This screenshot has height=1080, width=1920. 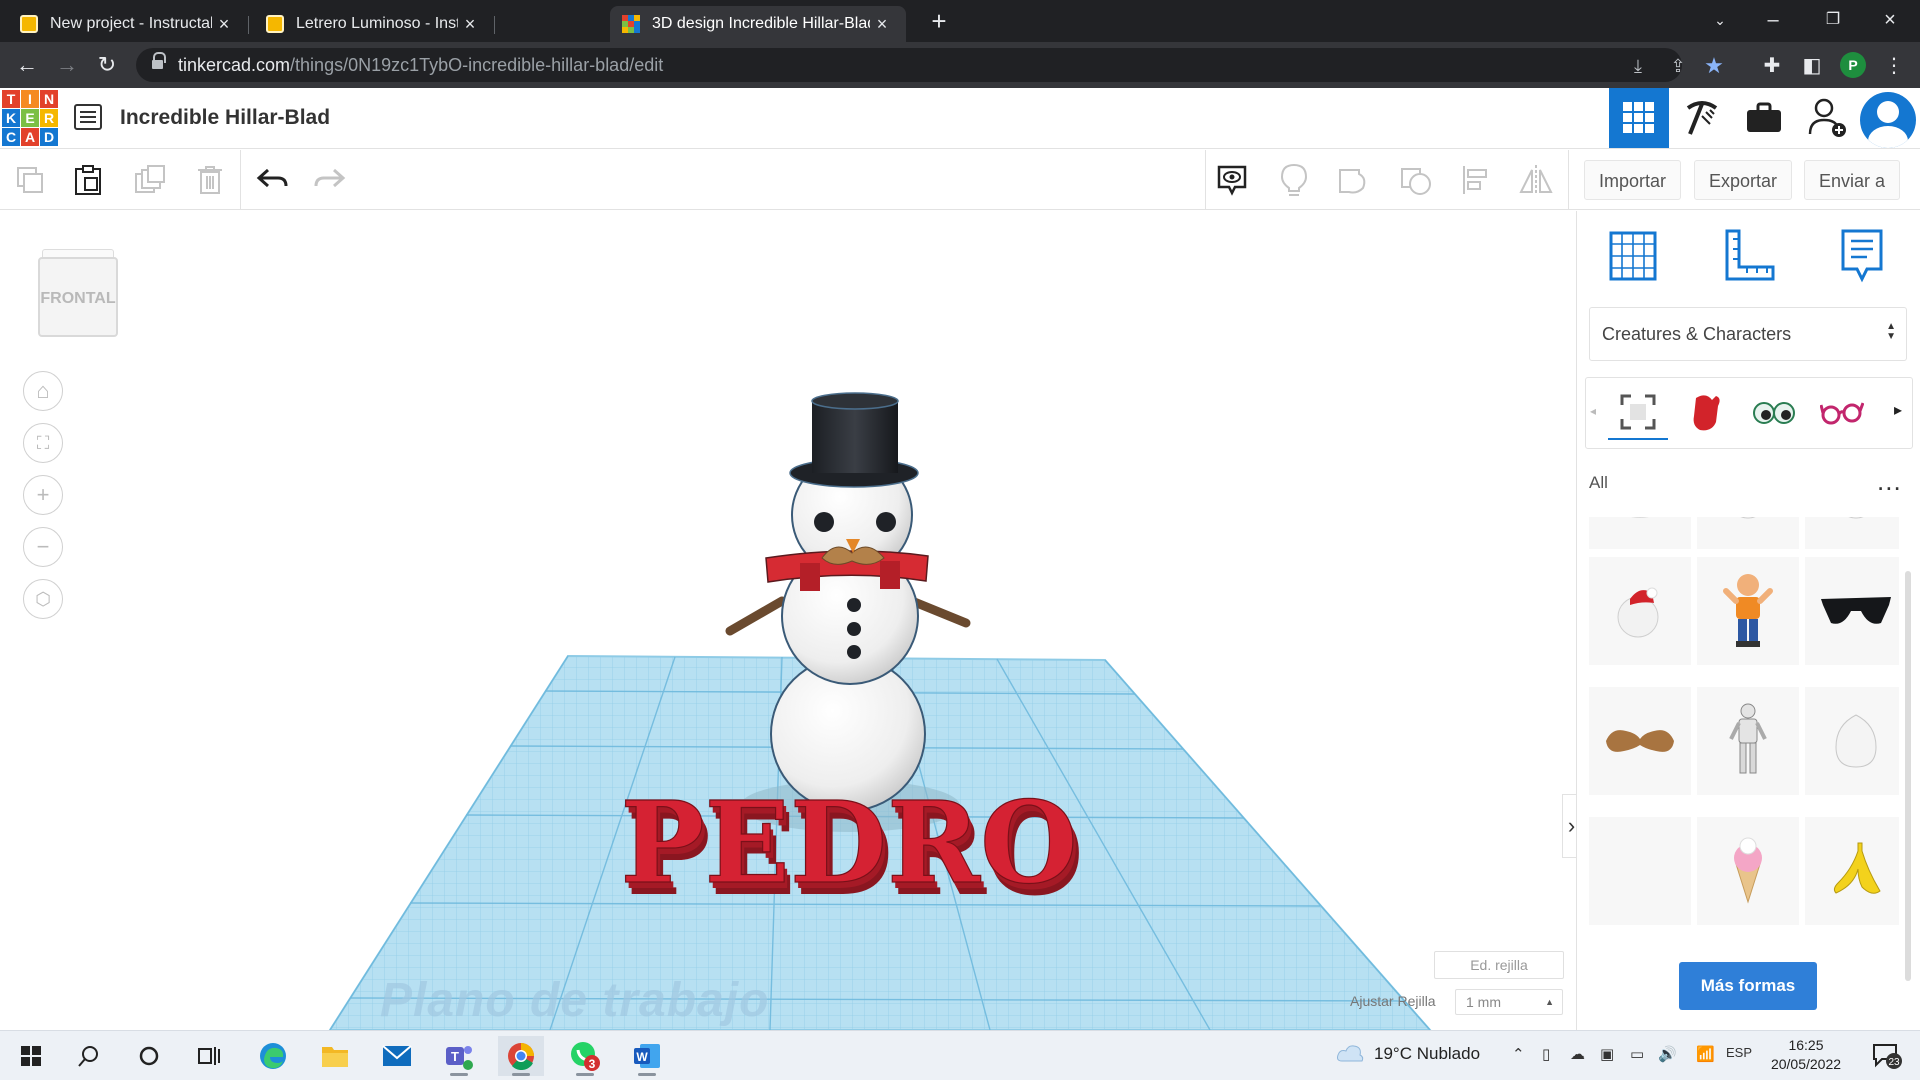 What do you see at coordinates (1705, 1054) in the screenshot?
I see `wifi-icon: 📶` at bounding box center [1705, 1054].